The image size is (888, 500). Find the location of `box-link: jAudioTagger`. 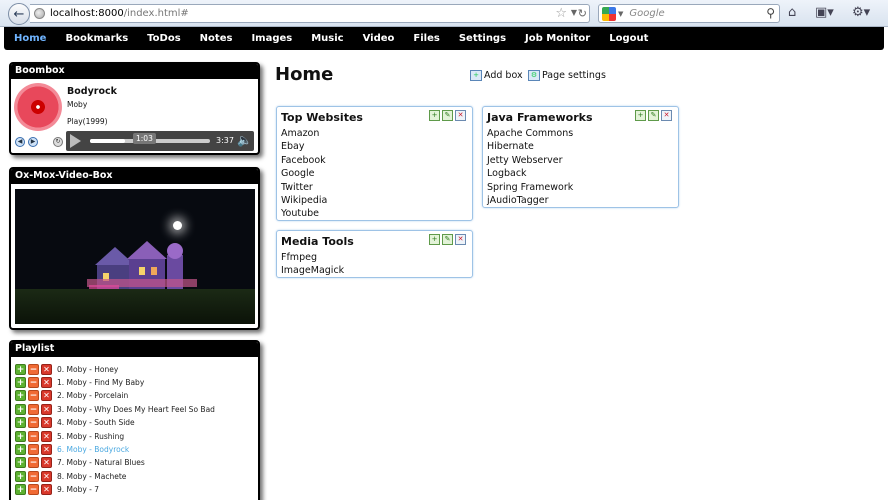

box-link: jAudioTagger is located at coordinates (518, 200).